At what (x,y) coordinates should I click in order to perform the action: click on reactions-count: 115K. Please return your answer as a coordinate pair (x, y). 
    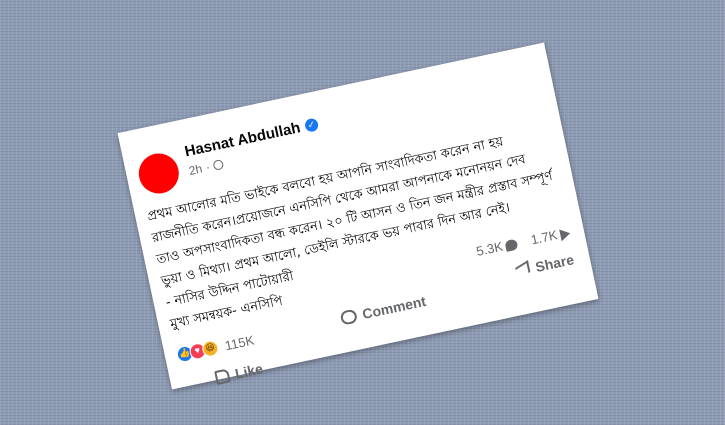
    Looking at the image, I should click on (239, 342).